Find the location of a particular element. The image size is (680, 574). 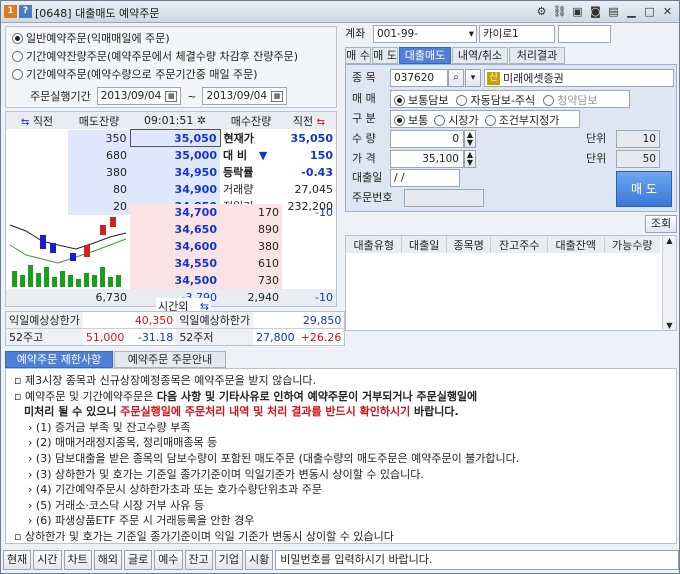

notice-item: › (2) 매매거래정지종목, 정리매매종목 등 is located at coordinates (123, 443).